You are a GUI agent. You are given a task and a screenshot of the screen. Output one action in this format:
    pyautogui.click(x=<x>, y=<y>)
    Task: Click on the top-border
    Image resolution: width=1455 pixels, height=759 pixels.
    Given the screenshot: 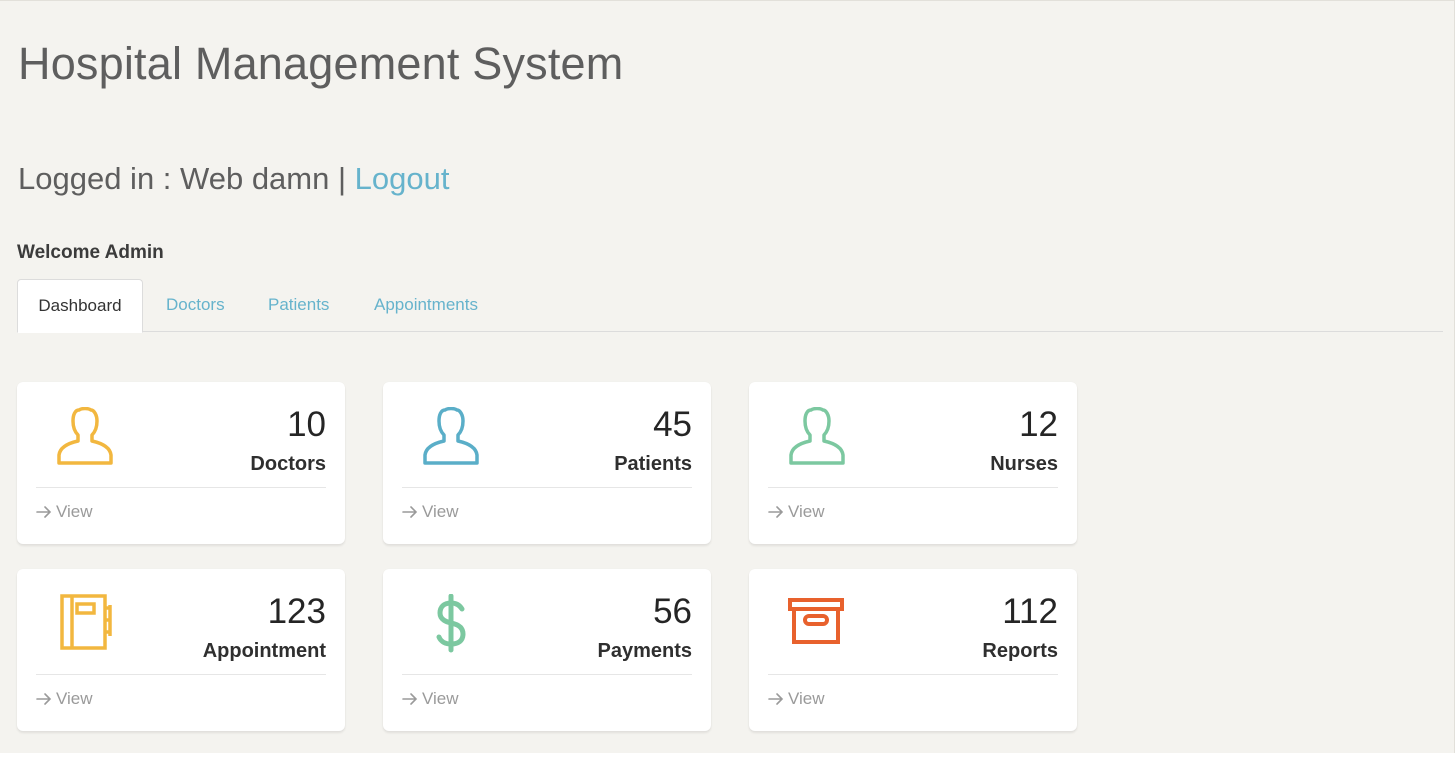 What is the action you would take?
    pyautogui.click(x=727, y=0)
    